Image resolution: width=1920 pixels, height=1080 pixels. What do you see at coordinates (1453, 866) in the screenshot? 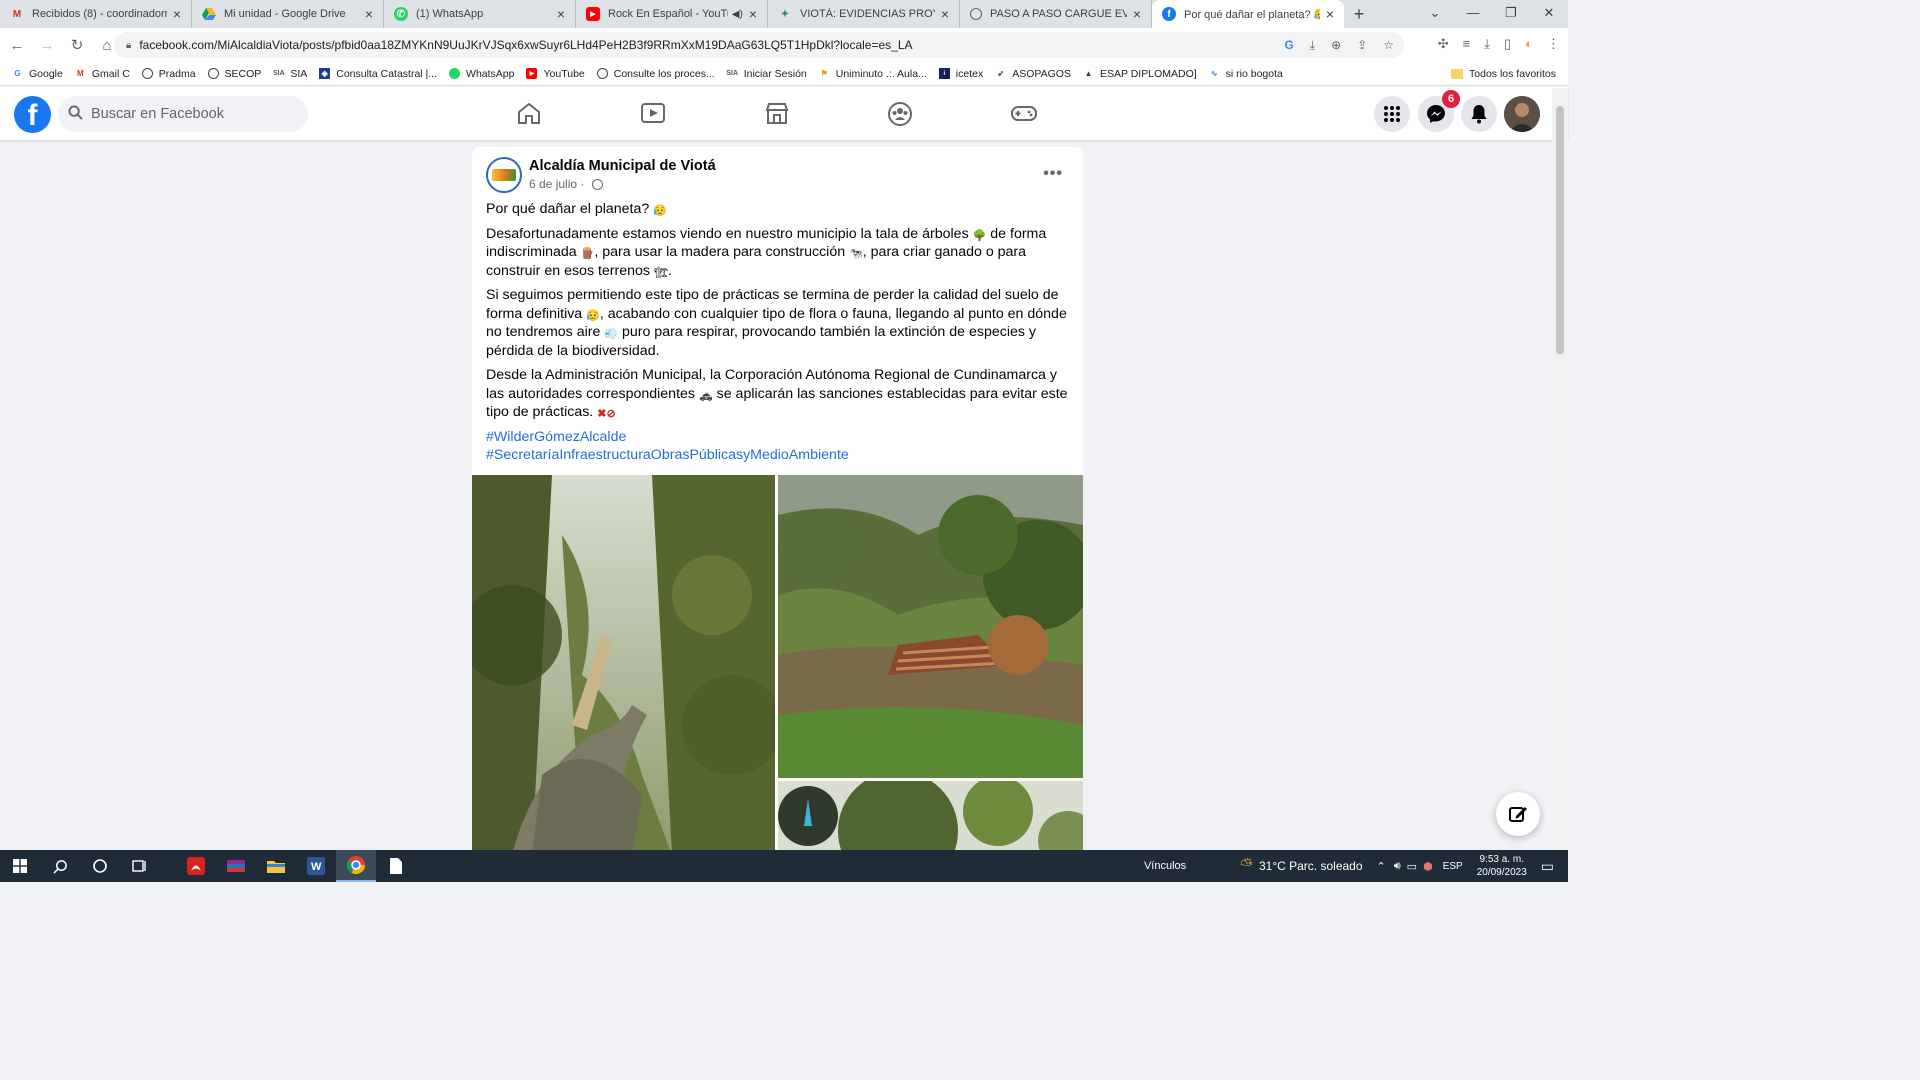
I see `language-indicator: ESP` at bounding box center [1453, 866].